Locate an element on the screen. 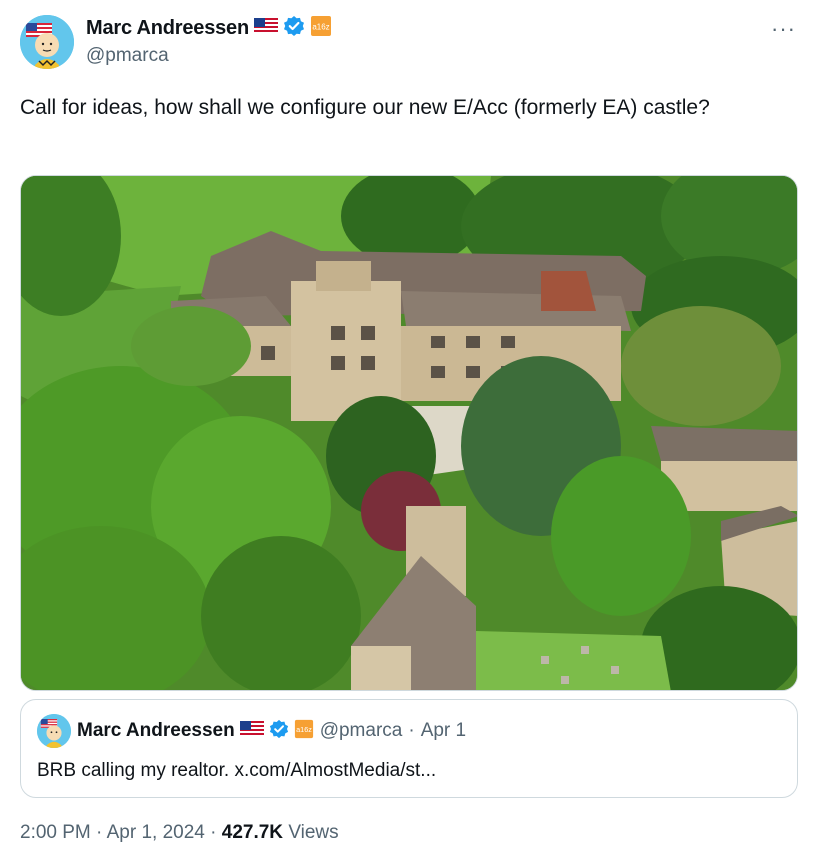 The width and height of the screenshot is (828, 847). tweet-meta: 2:00 PM · Apr 1, 2024 · 427.7K Views is located at coordinates (179, 833).